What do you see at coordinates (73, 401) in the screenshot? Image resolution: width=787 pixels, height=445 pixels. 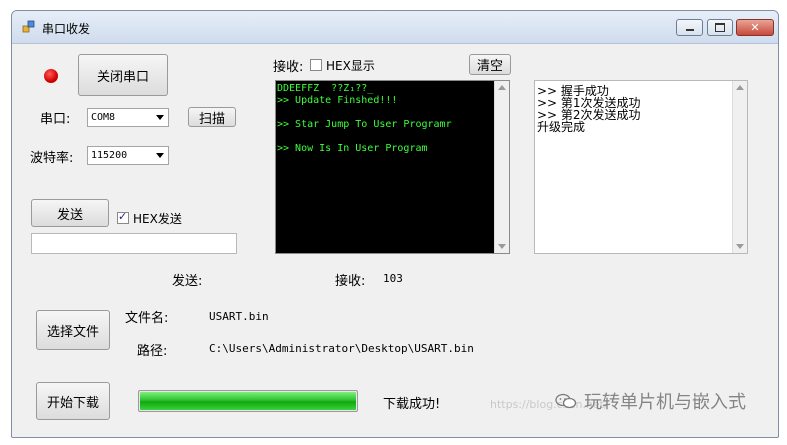 I see `start-download-button: 开始下载` at bounding box center [73, 401].